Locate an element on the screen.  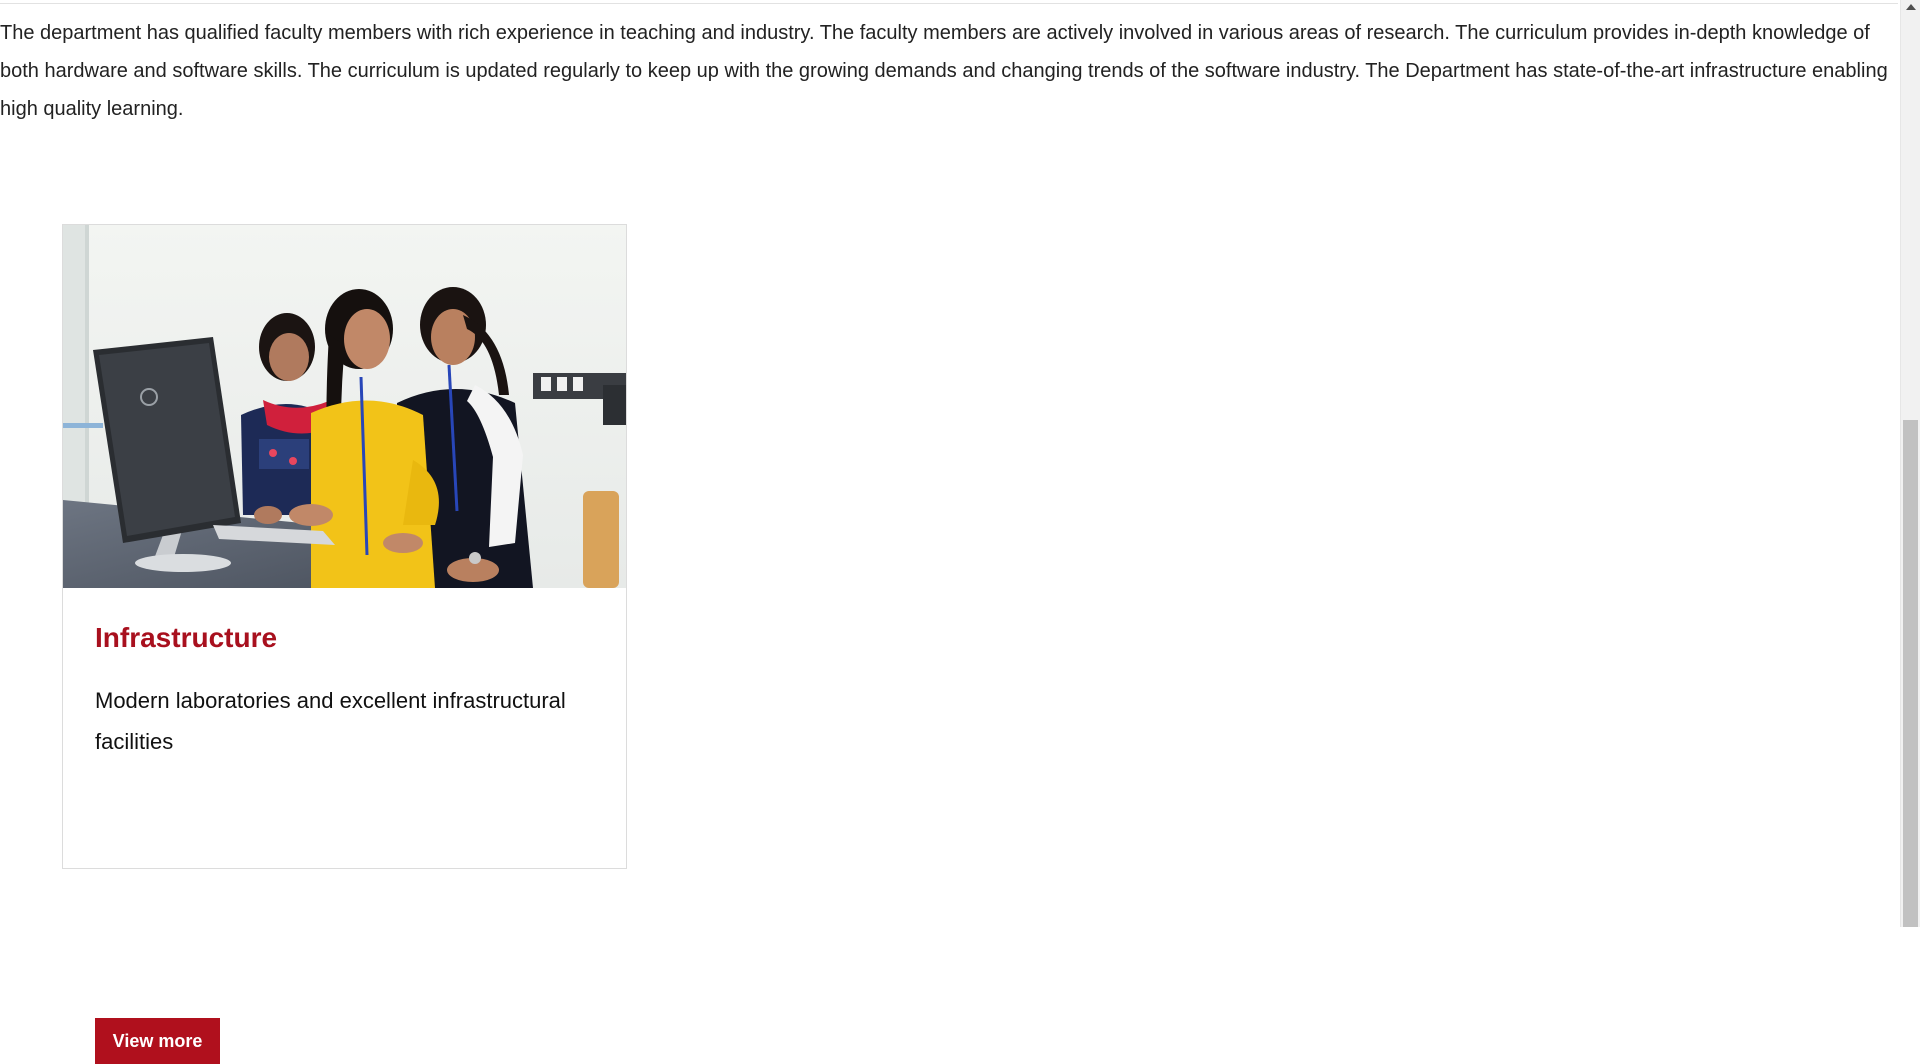
vertical-scrollbar is located at coordinates (1910, 463).